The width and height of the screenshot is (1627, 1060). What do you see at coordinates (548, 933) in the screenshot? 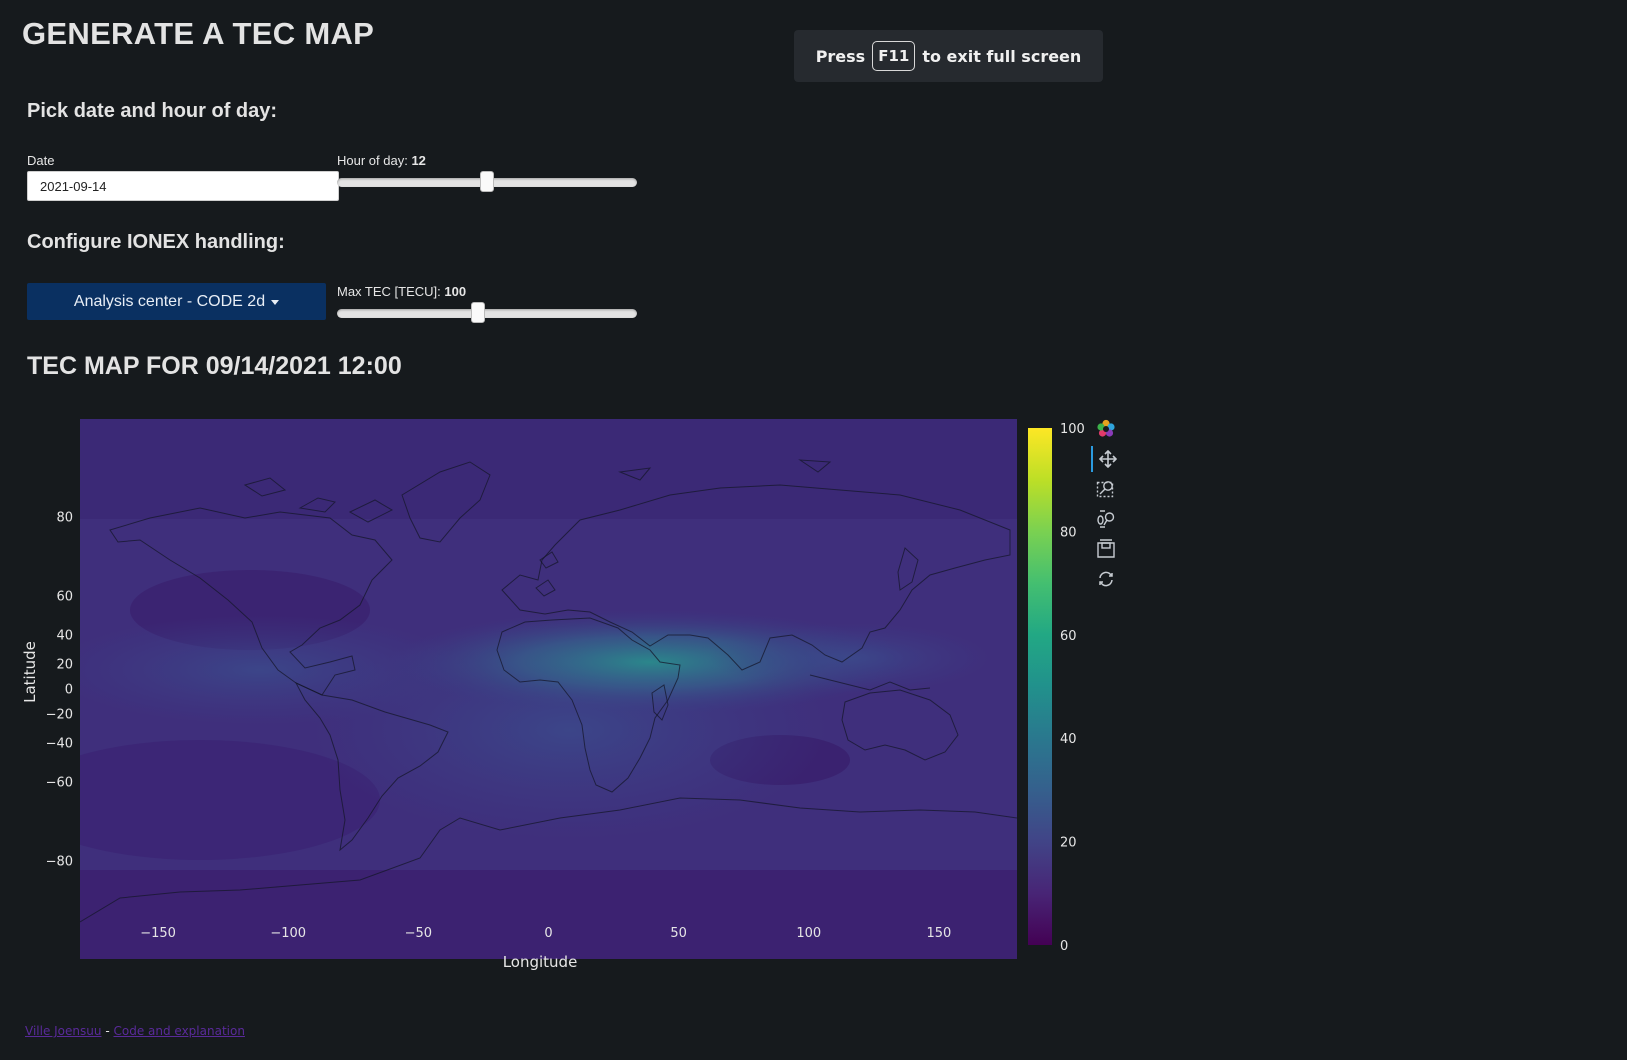
I see `x-tick-label: 0` at bounding box center [548, 933].